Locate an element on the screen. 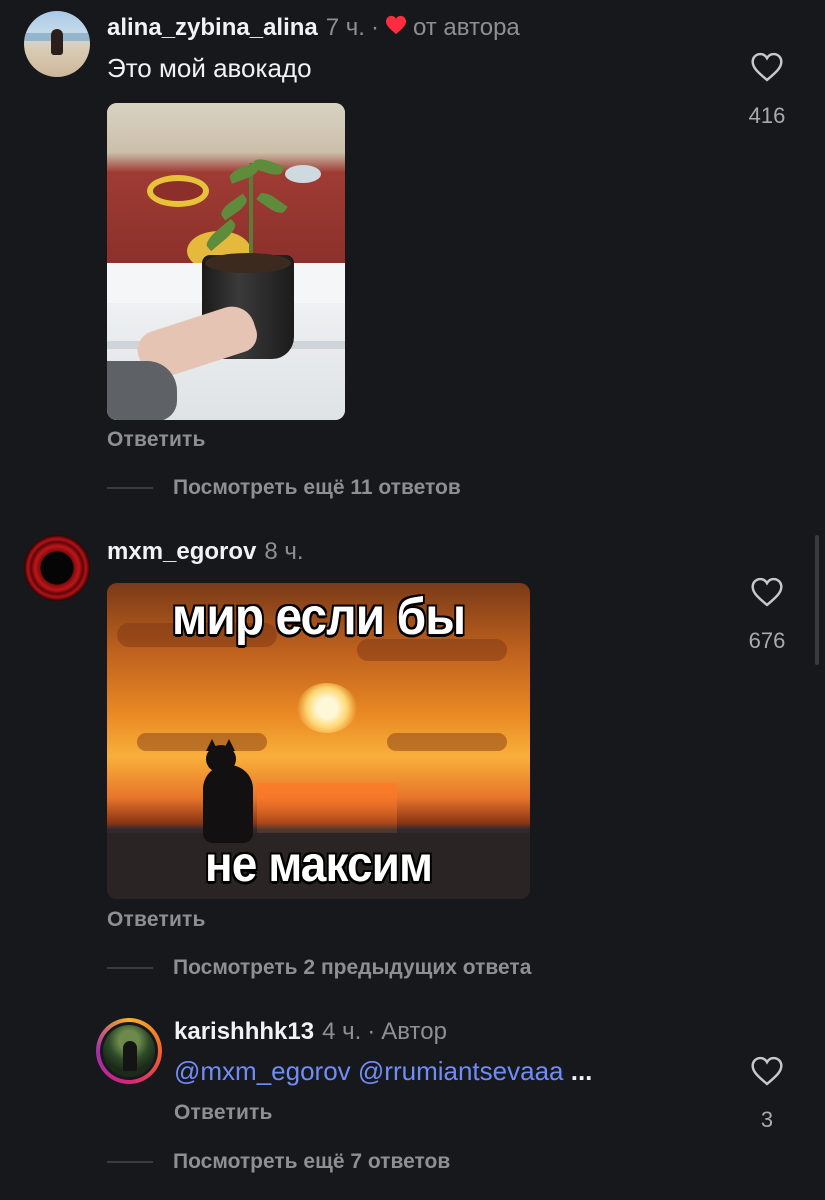 The image size is (825, 1200). view-more-replies: Посмотреть ещё 7 ответов is located at coordinates (278, 1162).